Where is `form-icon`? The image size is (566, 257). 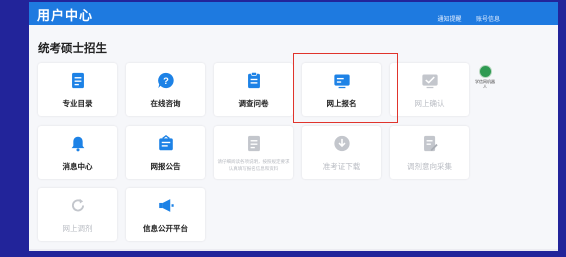
form-icon is located at coordinates (253, 143).